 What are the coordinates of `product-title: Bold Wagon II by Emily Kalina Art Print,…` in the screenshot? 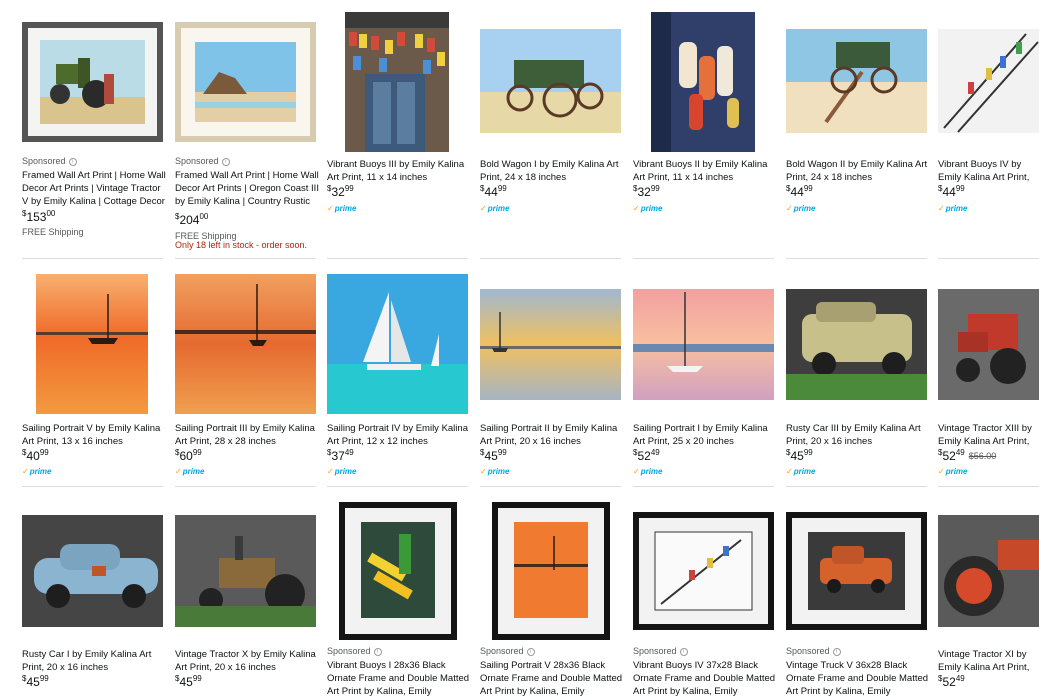 It's located at (859, 171).